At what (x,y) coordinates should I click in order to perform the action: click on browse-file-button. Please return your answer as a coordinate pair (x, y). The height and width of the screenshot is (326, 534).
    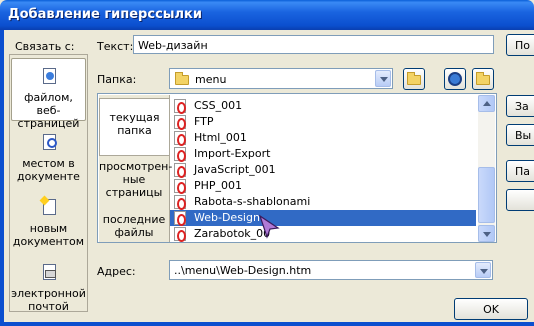
    Looking at the image, I should click on (483, 79).